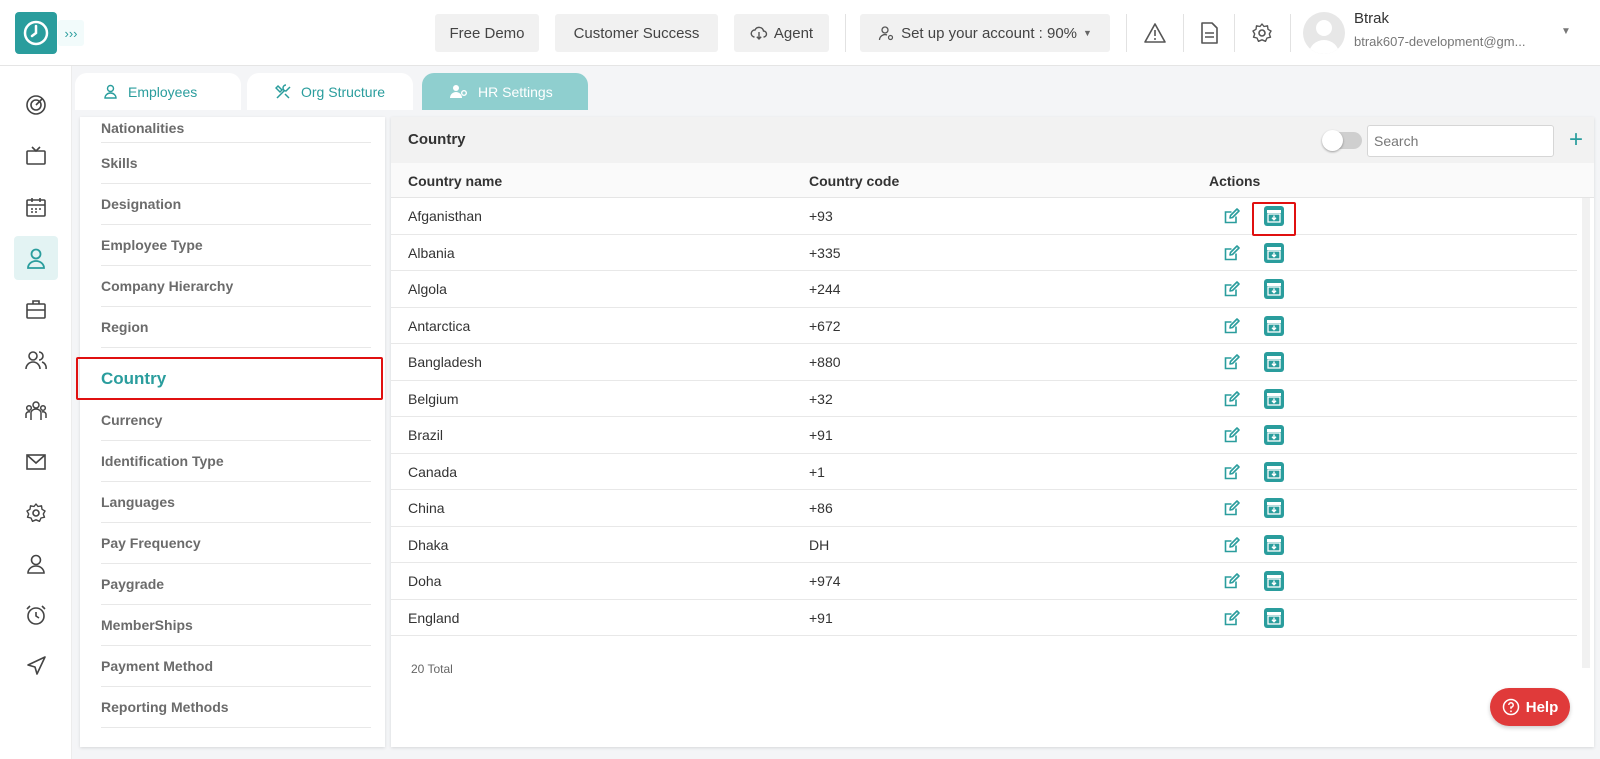 The height and width of the screenshot is (759, 1600). What do you see at coordinates (36, 513) in the screenshot?
I see `settings-icon` at bounding box center [36, 513].